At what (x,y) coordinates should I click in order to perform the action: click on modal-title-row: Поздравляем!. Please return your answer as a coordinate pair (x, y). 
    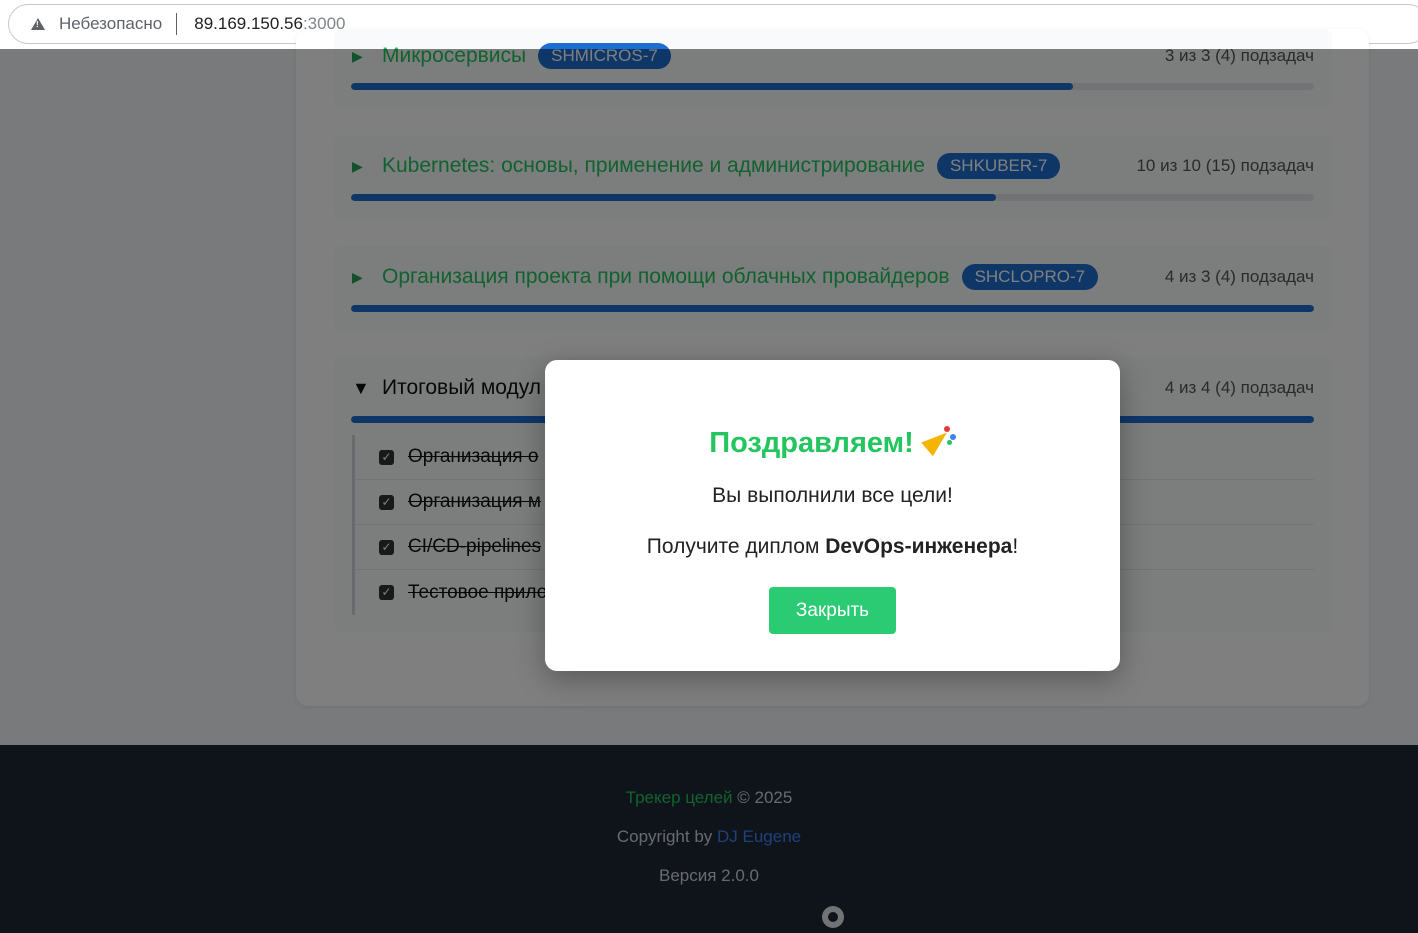
    Looking at the image, I should click on (832, 442).